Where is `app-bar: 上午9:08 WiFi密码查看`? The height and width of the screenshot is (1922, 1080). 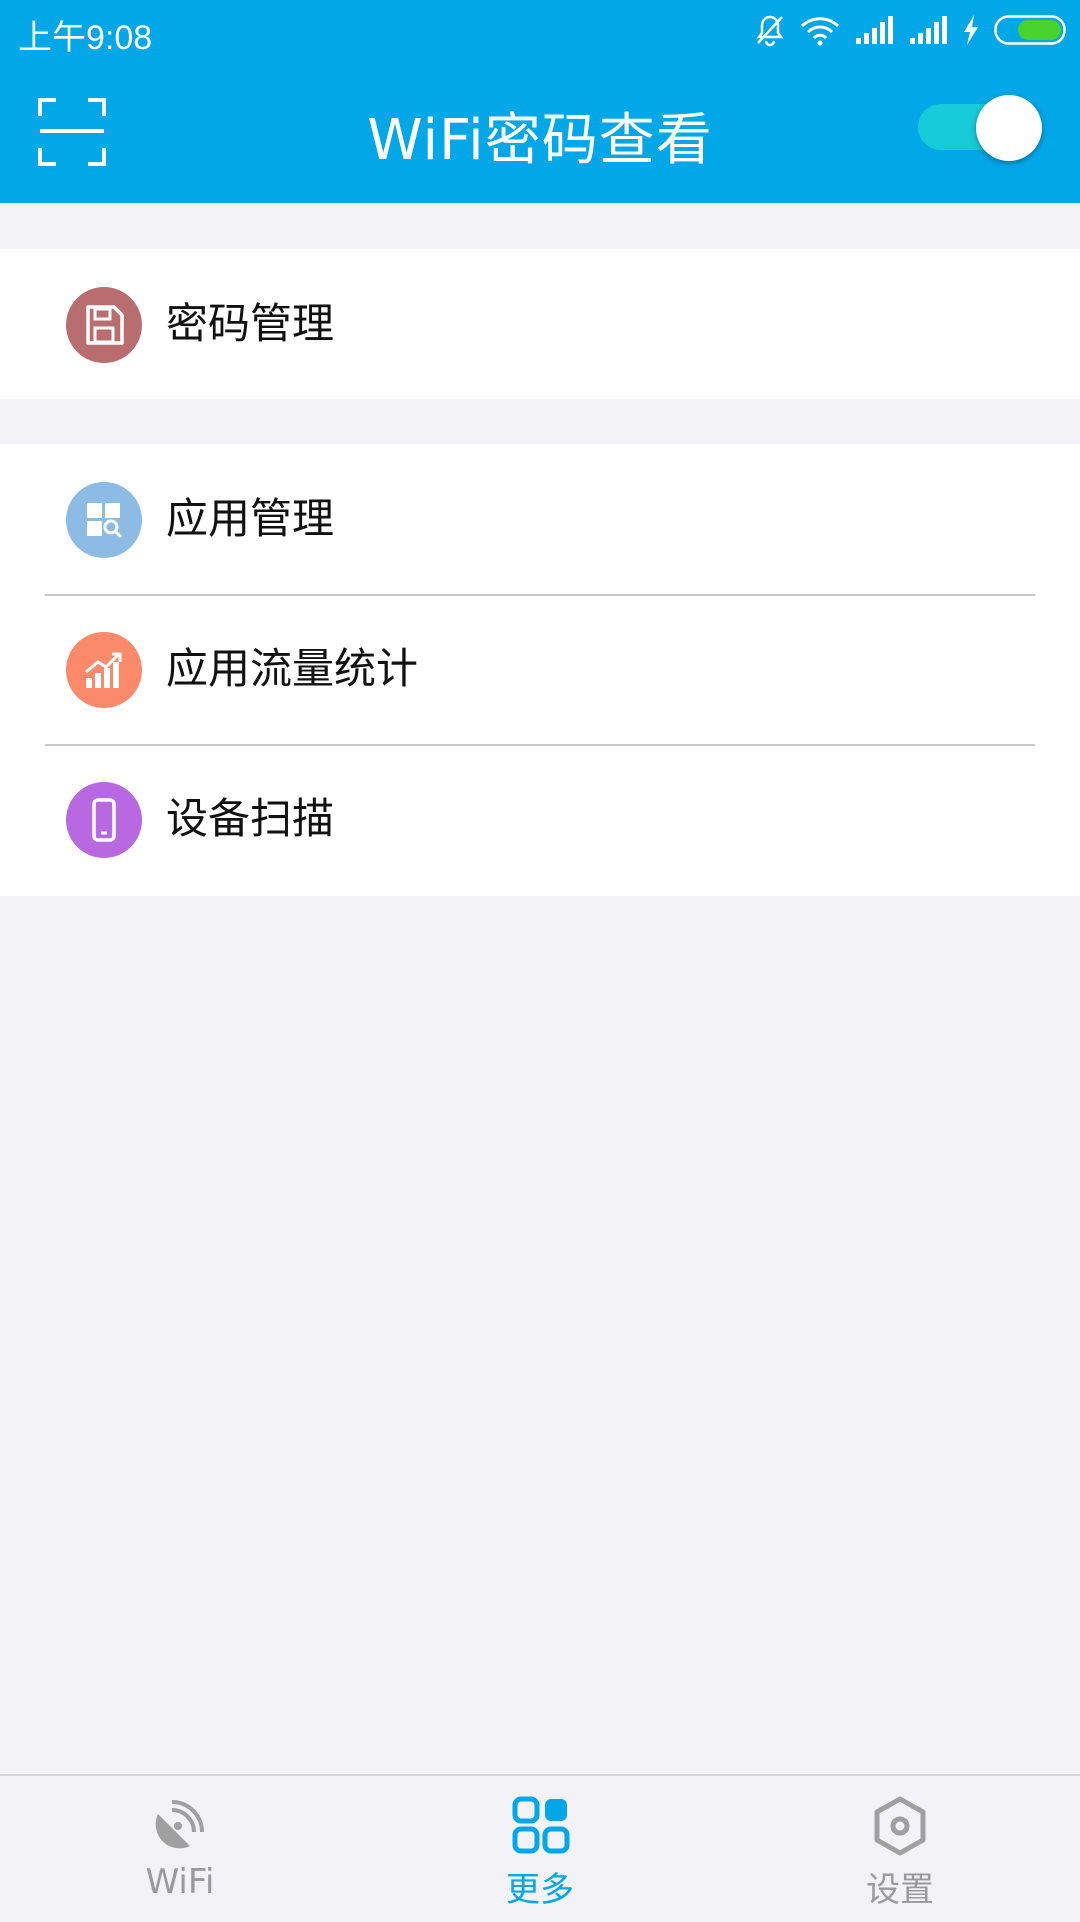 app-bar: 上午9:08 WiFi密码查看 is located at coordinates (540, 101).